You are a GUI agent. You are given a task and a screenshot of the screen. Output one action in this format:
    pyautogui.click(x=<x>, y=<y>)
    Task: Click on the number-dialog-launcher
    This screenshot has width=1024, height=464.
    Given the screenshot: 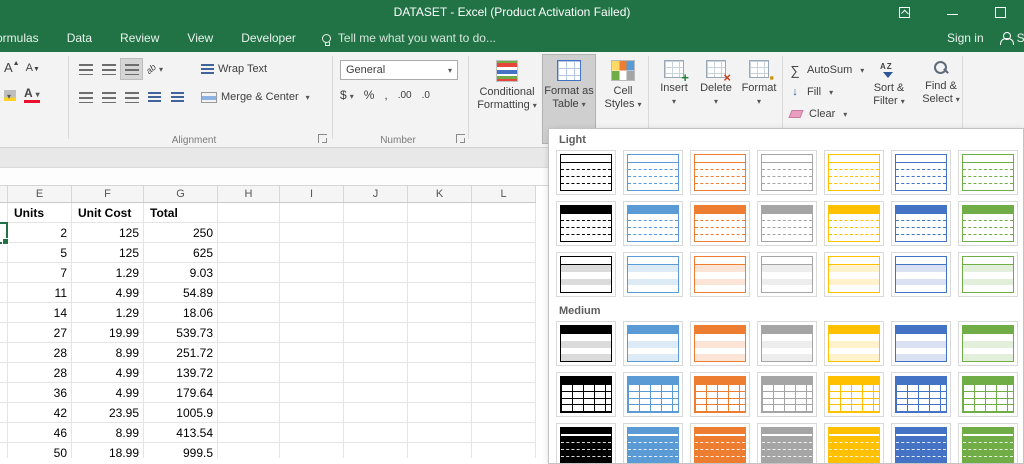 What is the action you would take?
    pyautogui.click(x=460, y=138)
    